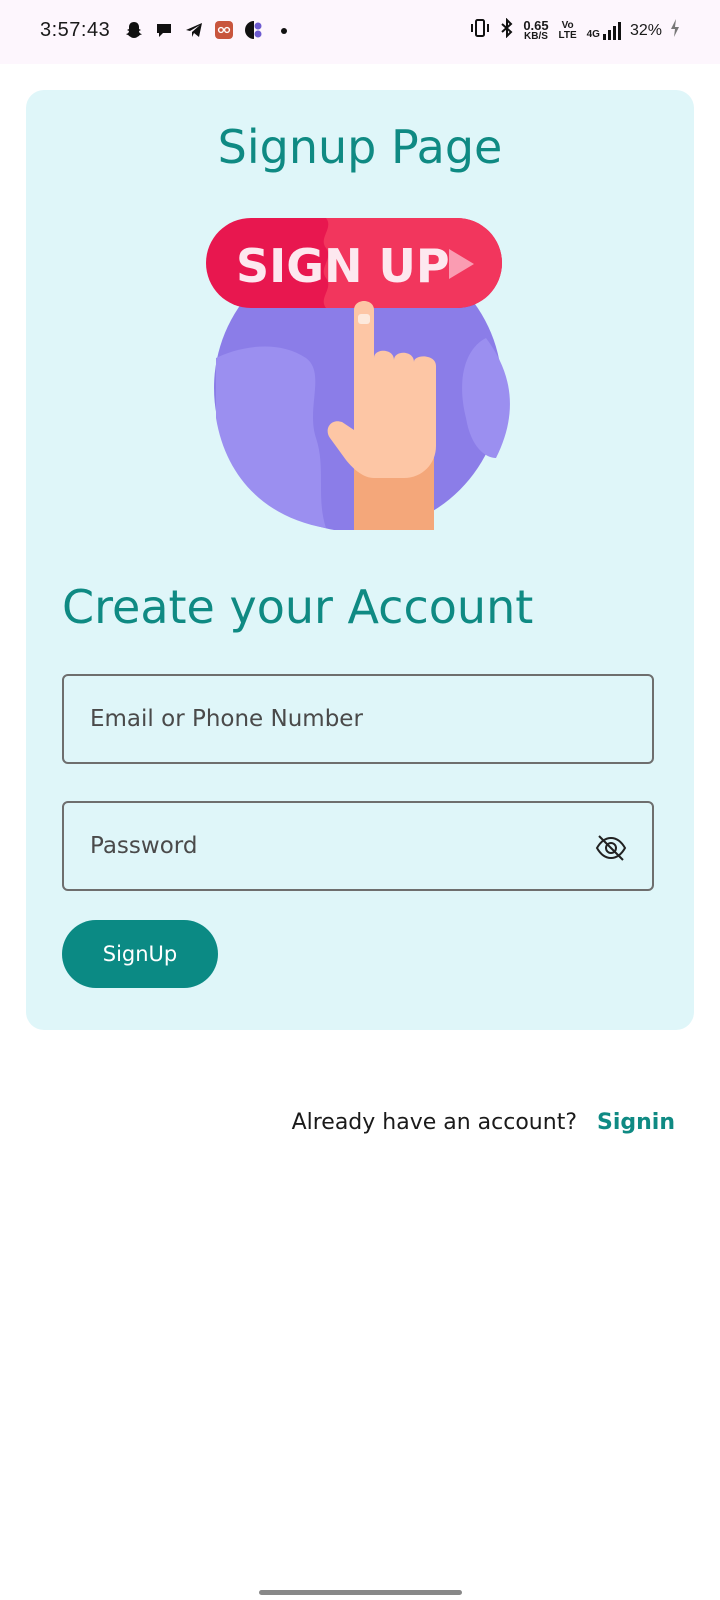 The image size is (720, 1600). I want to click on email-input, so click(358, 719).